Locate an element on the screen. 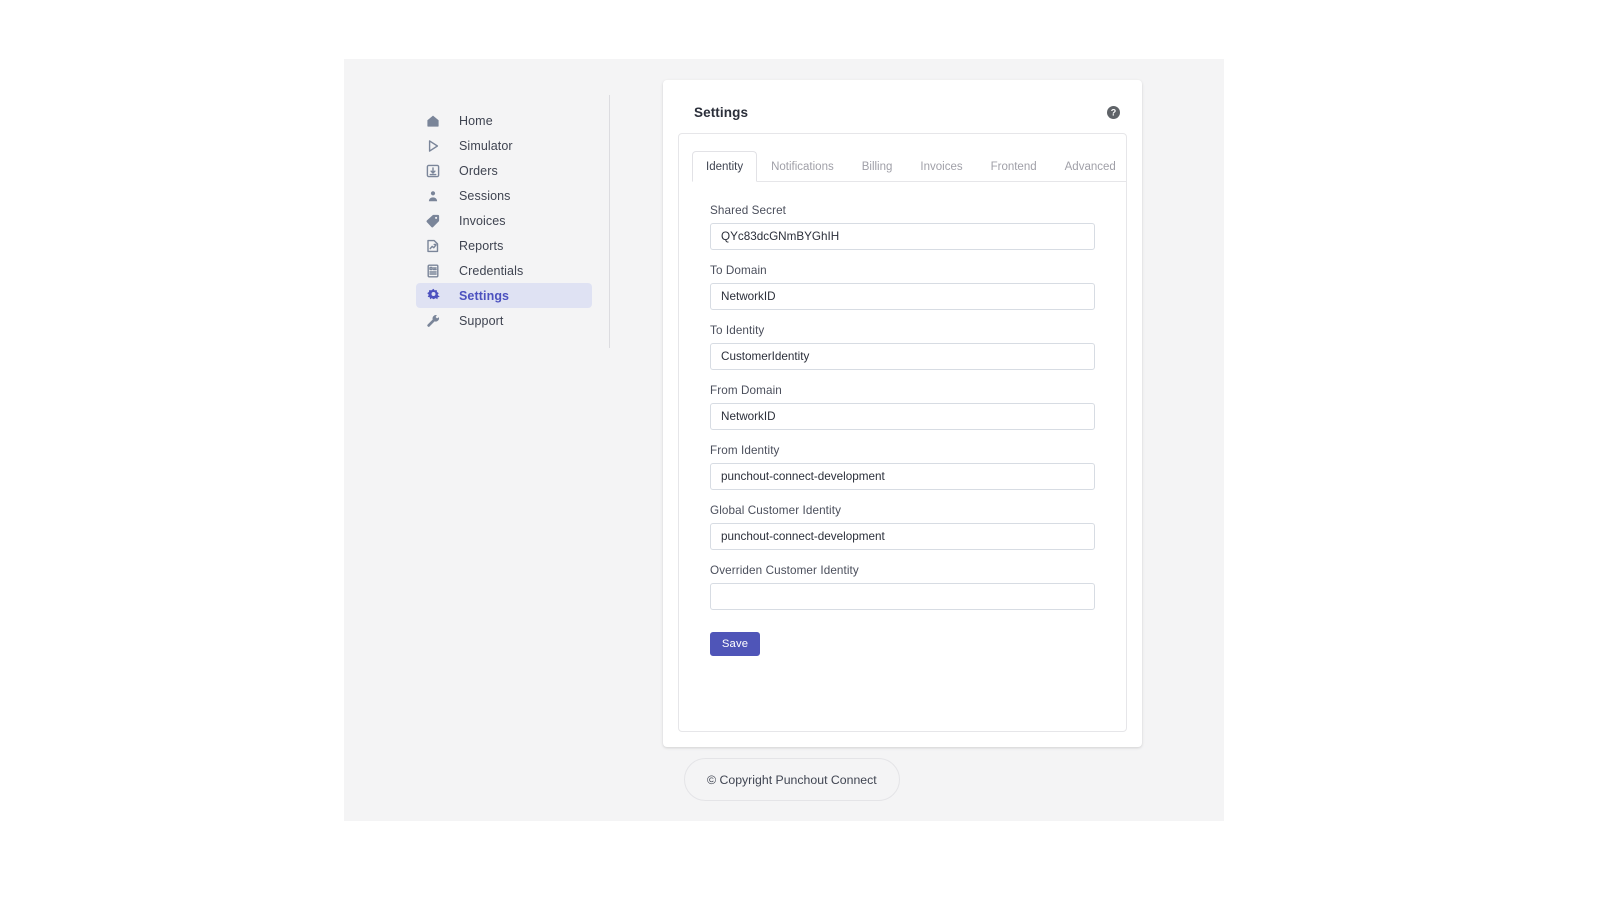 The image size is (1600, 900). global-customer-identity-label: Global Customer Identity is located at coordinates (776, 510).